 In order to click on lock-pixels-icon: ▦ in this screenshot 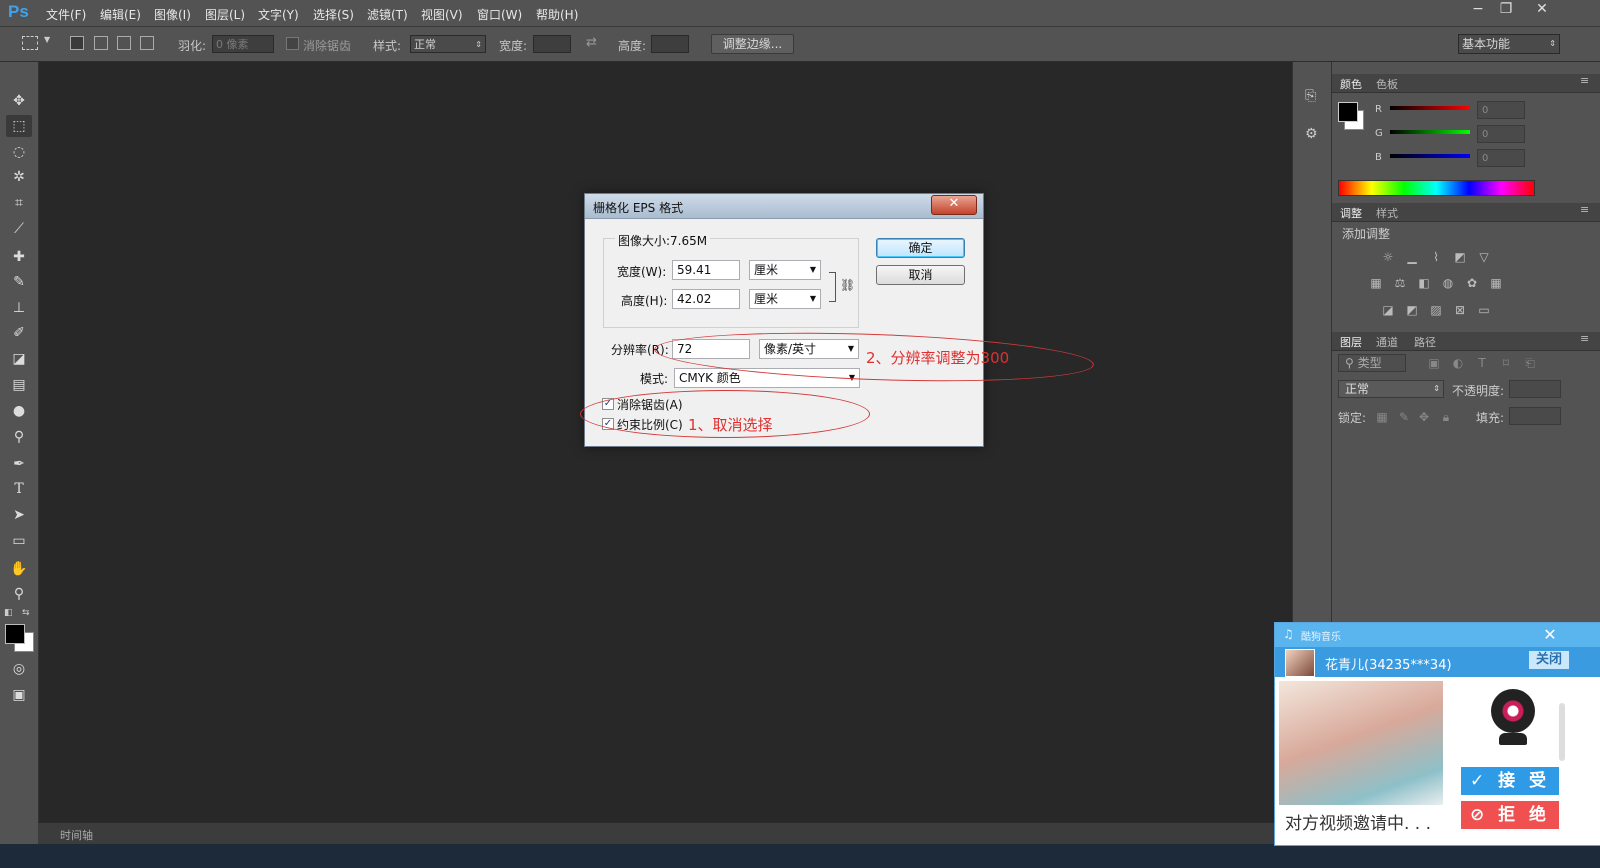, I will do `click(1382, 417)`.